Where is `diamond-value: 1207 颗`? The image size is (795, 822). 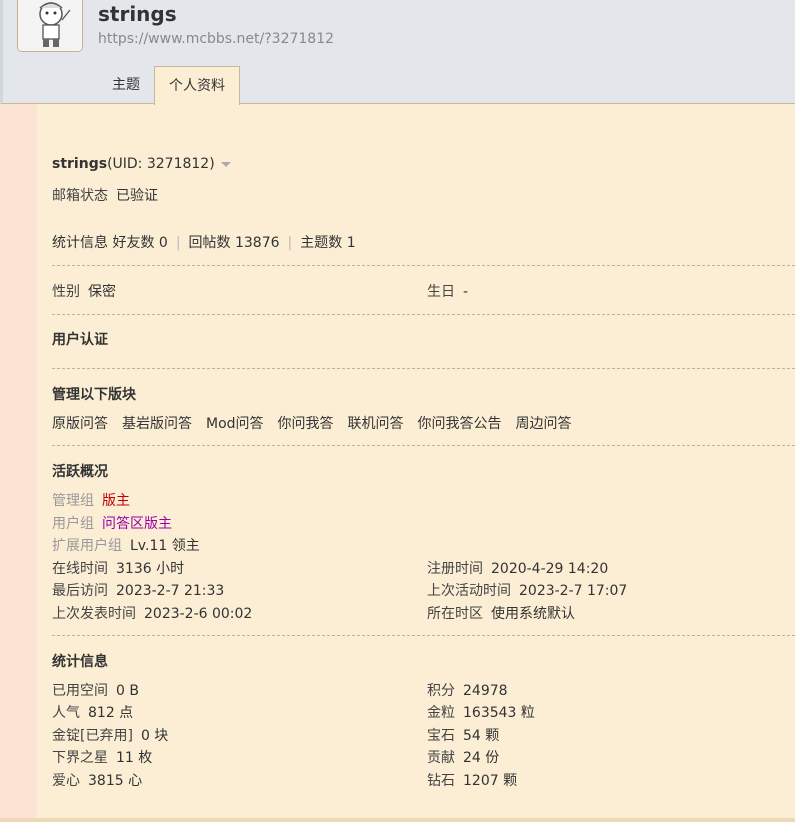 diamond-value: 1207 颗 is located at coordinates (490, 781).